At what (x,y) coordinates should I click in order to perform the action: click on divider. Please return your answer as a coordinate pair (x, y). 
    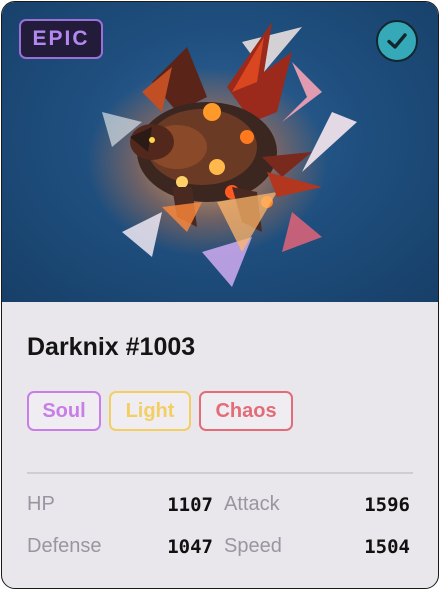
    Looking at the image, I should click on (220, 473).